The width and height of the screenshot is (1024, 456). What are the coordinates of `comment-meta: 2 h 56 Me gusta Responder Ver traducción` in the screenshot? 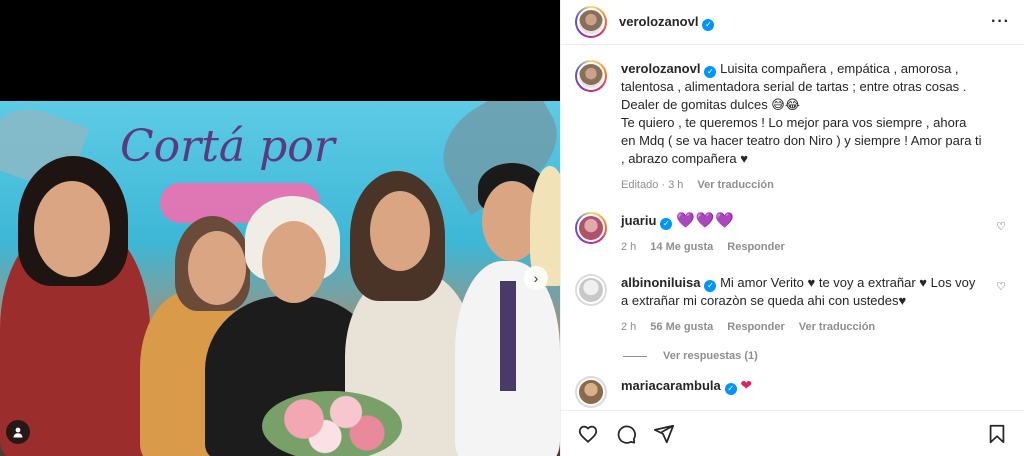 It's located at (802, 327).